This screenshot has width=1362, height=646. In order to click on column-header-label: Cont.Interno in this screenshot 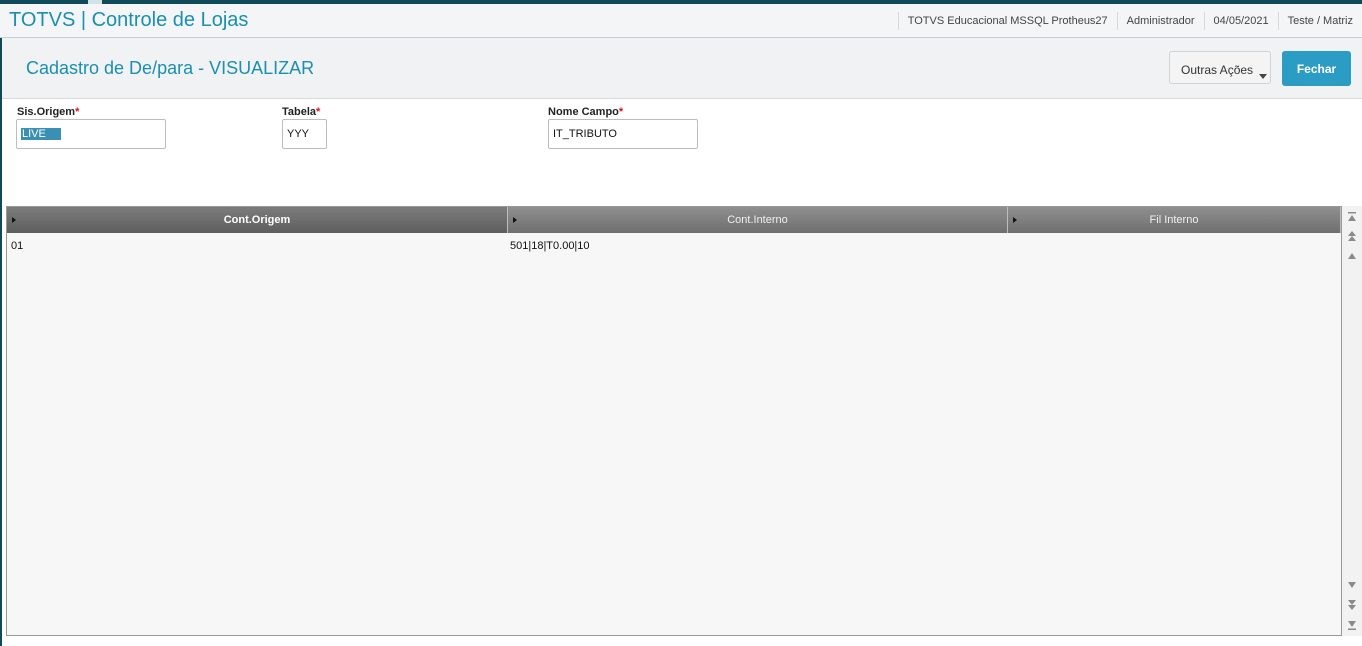, I will do `click(757, 220)`.